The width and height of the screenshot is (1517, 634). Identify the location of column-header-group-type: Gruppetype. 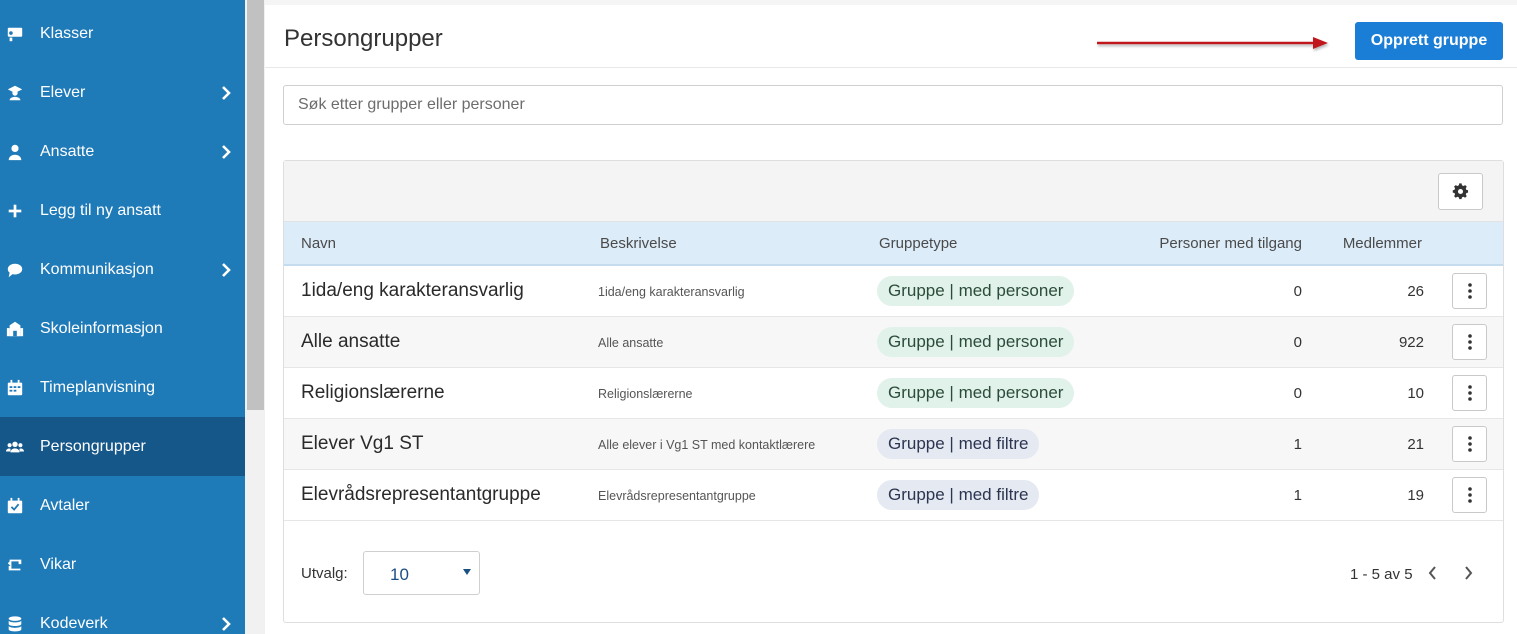
(918, 243).